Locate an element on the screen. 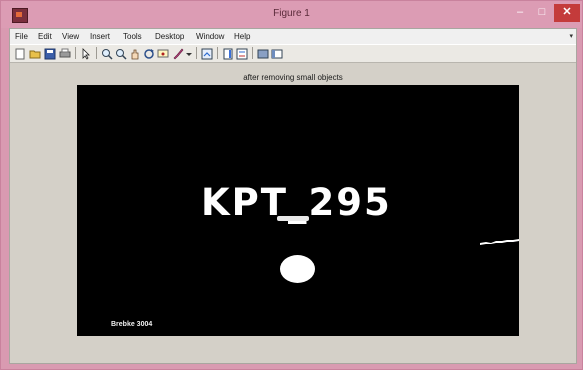 The height and width of the screenshot is (370, 583). small-object-blob is located at coordinates (293, 218).